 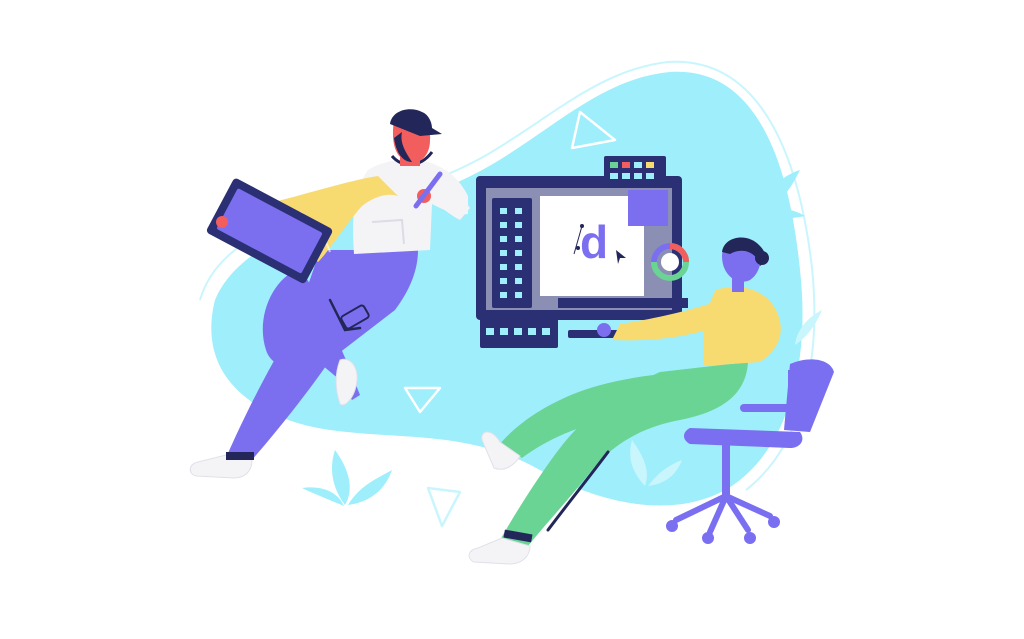 I want to click on leaf-decoration-icon, so click(x=347, y=478).